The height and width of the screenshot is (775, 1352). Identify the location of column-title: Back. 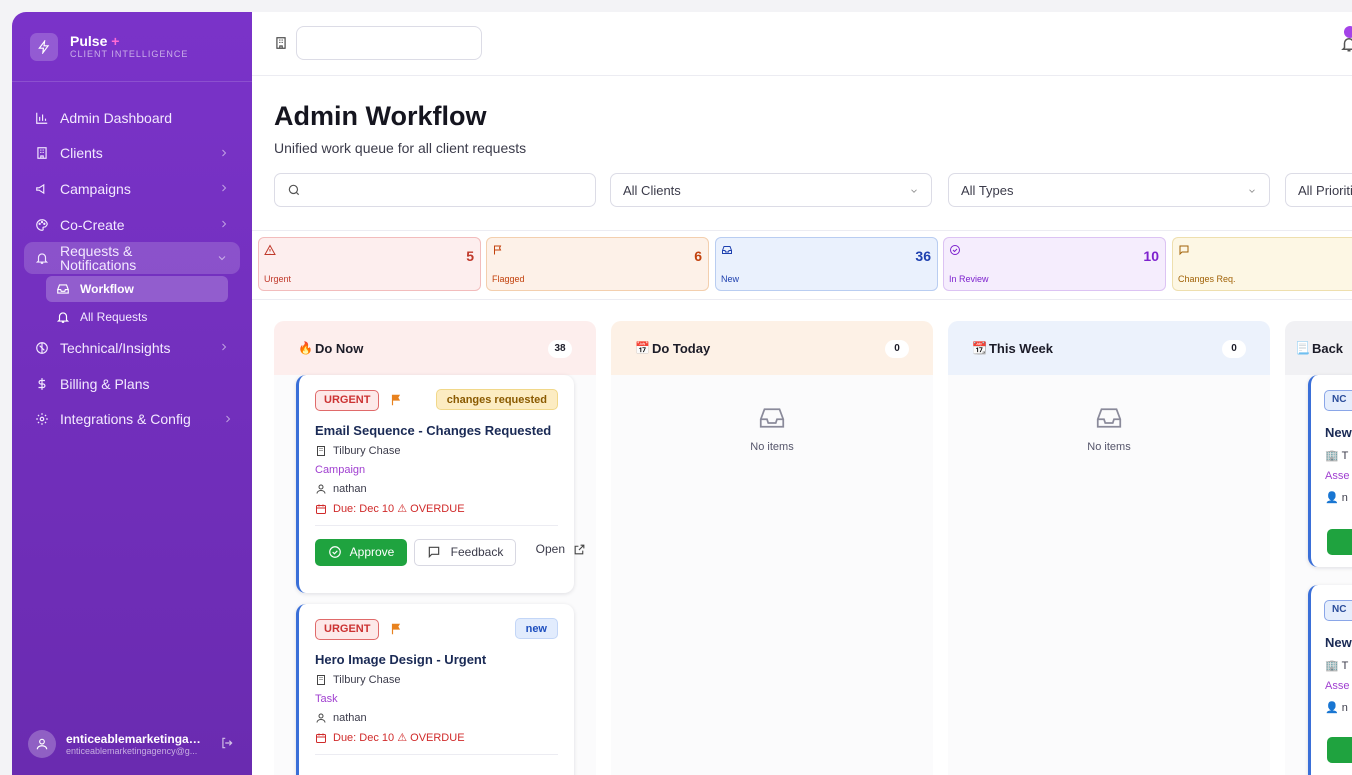
(1327, 348).